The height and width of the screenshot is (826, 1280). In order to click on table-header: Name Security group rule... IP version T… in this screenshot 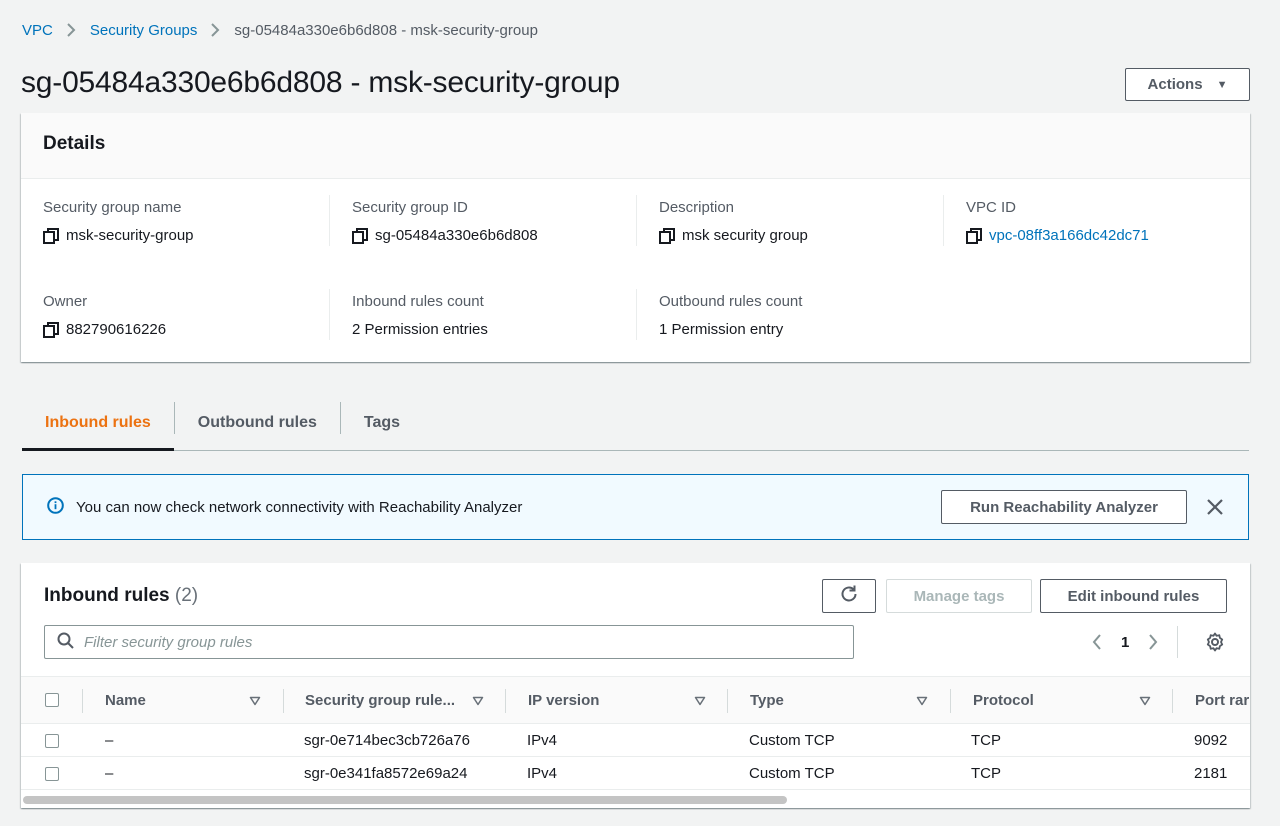, I will do `click(635, 700)`.